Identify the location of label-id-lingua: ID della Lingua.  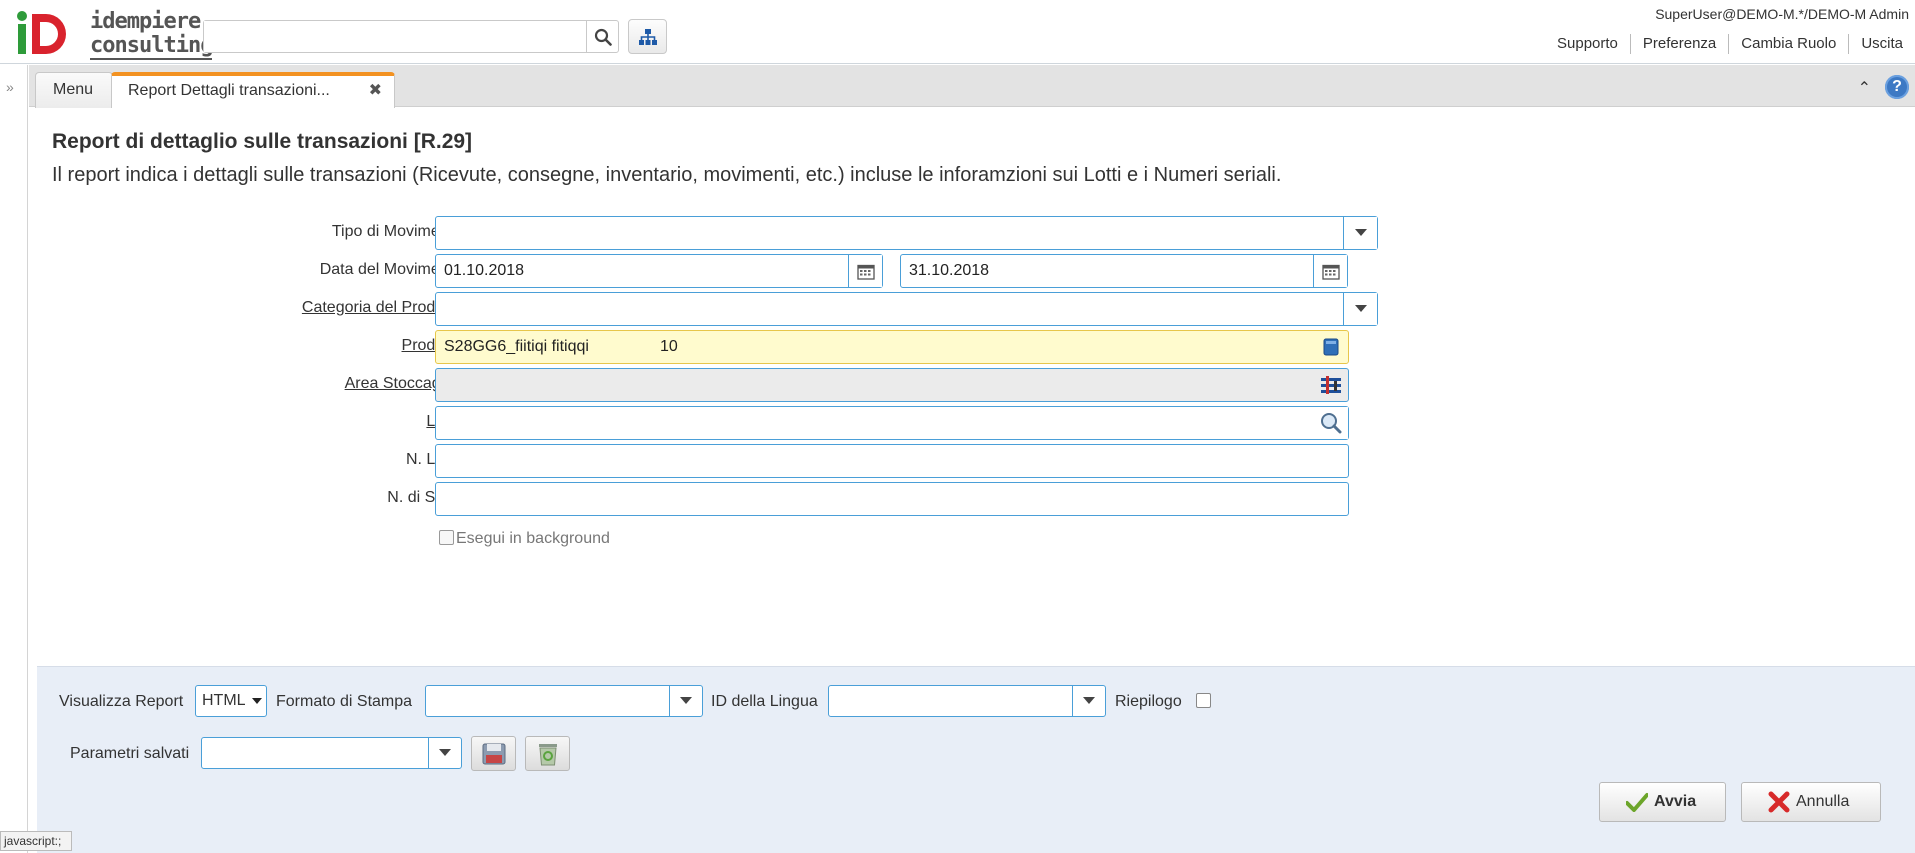
(764, 701).